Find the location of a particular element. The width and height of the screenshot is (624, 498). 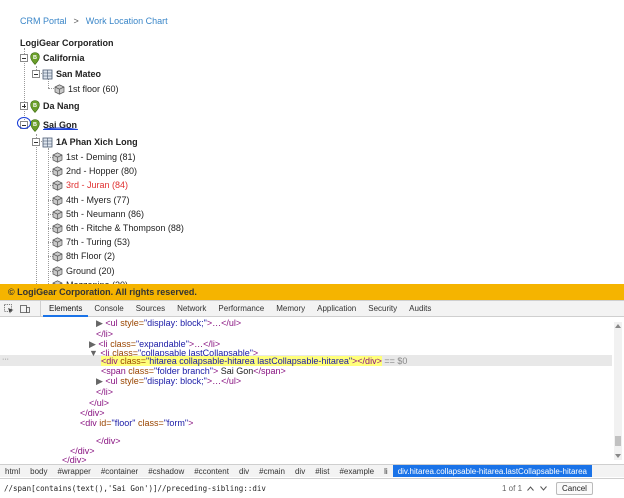

previous-match-button is located at coordinates (530, 488).